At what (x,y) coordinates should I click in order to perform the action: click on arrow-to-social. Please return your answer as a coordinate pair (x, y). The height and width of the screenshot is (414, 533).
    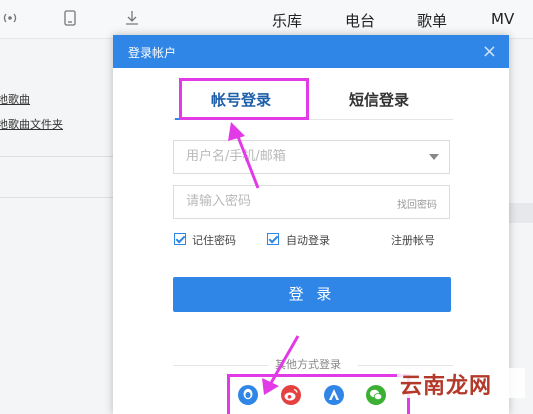
    Looking at the image, I should click on (281, 365).